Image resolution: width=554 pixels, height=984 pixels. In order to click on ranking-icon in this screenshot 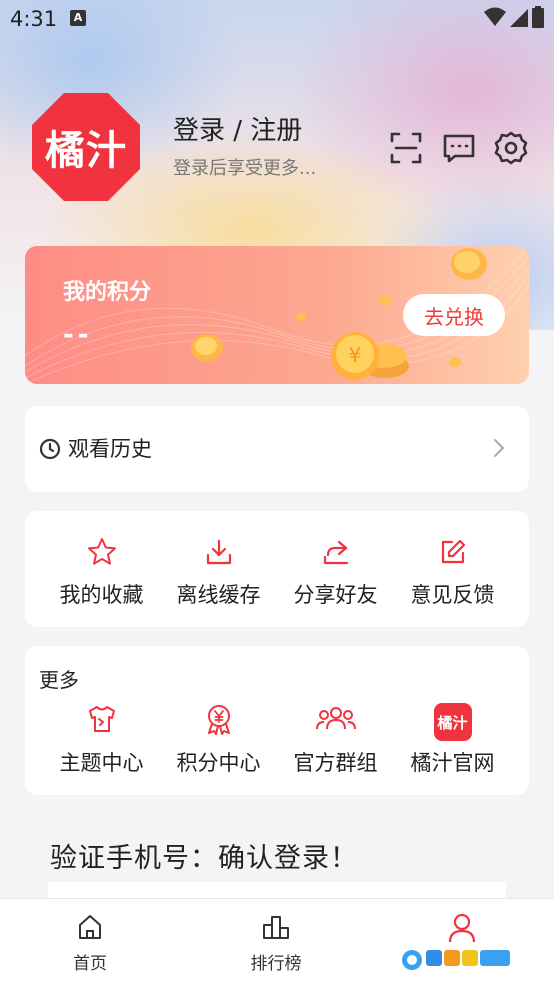, I will do `click(276, 927)`.